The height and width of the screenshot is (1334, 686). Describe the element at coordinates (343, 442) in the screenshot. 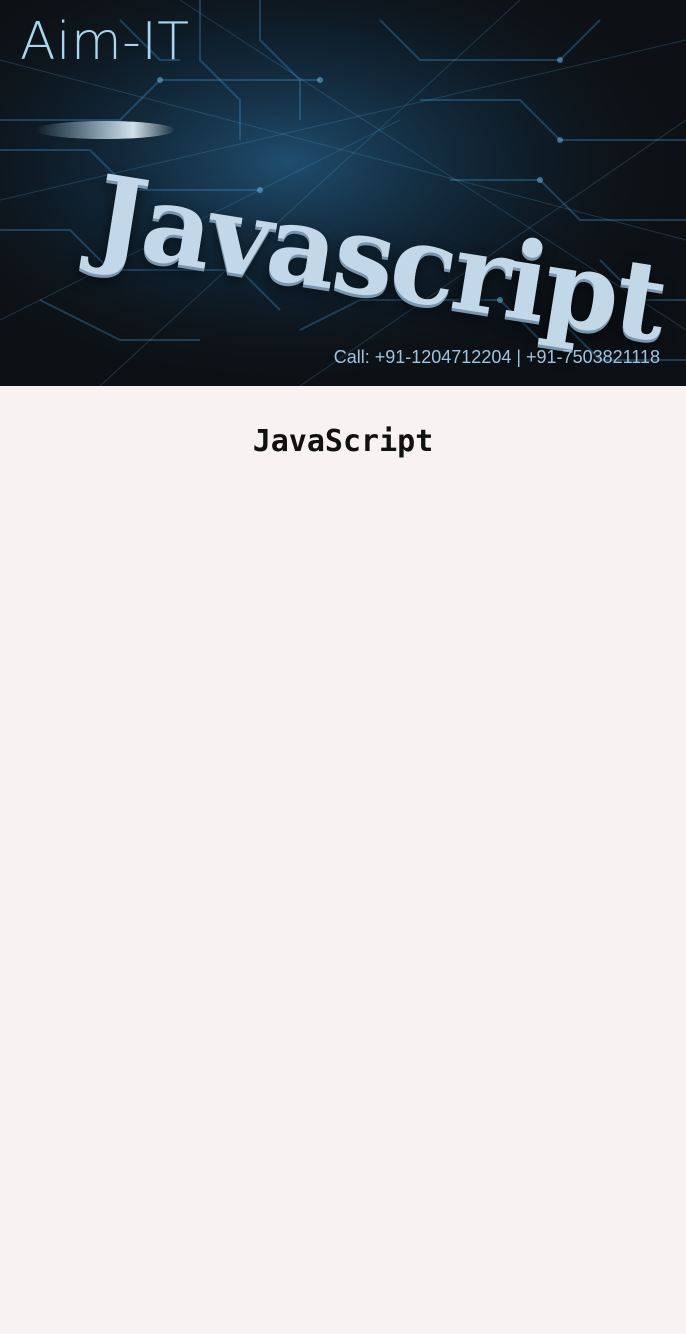

I see `page-title: JavaScript` at that location.